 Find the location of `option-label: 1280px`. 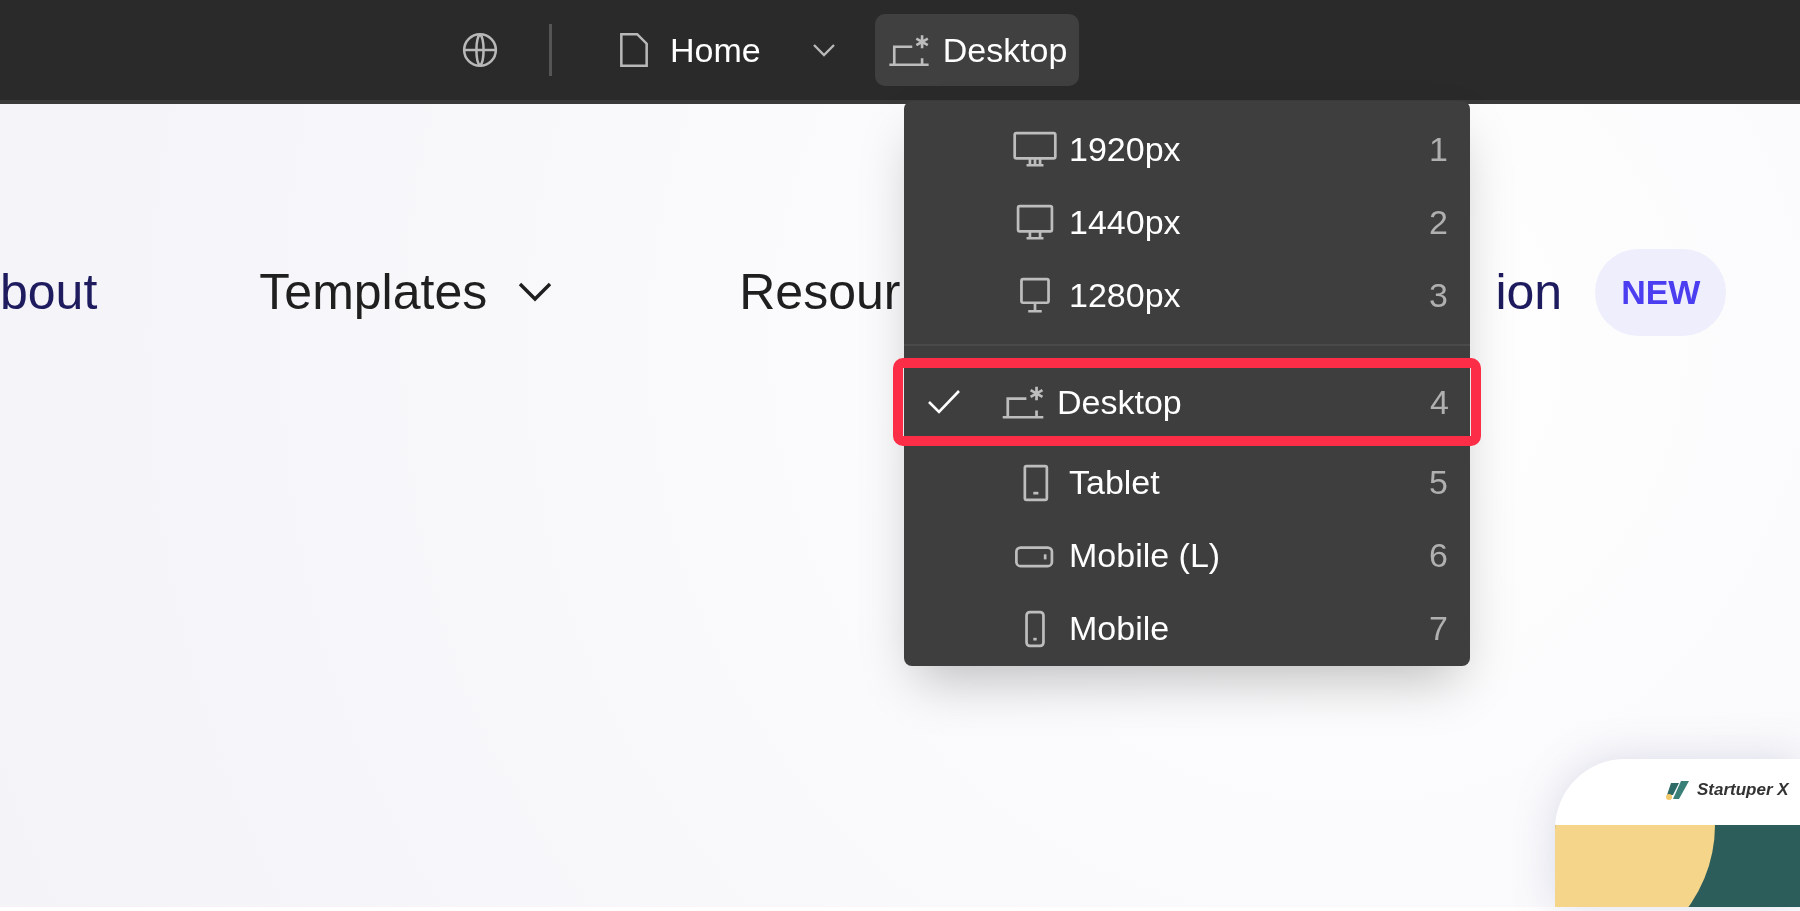

option-label: 1280px is located at coordinates (1125, 295).